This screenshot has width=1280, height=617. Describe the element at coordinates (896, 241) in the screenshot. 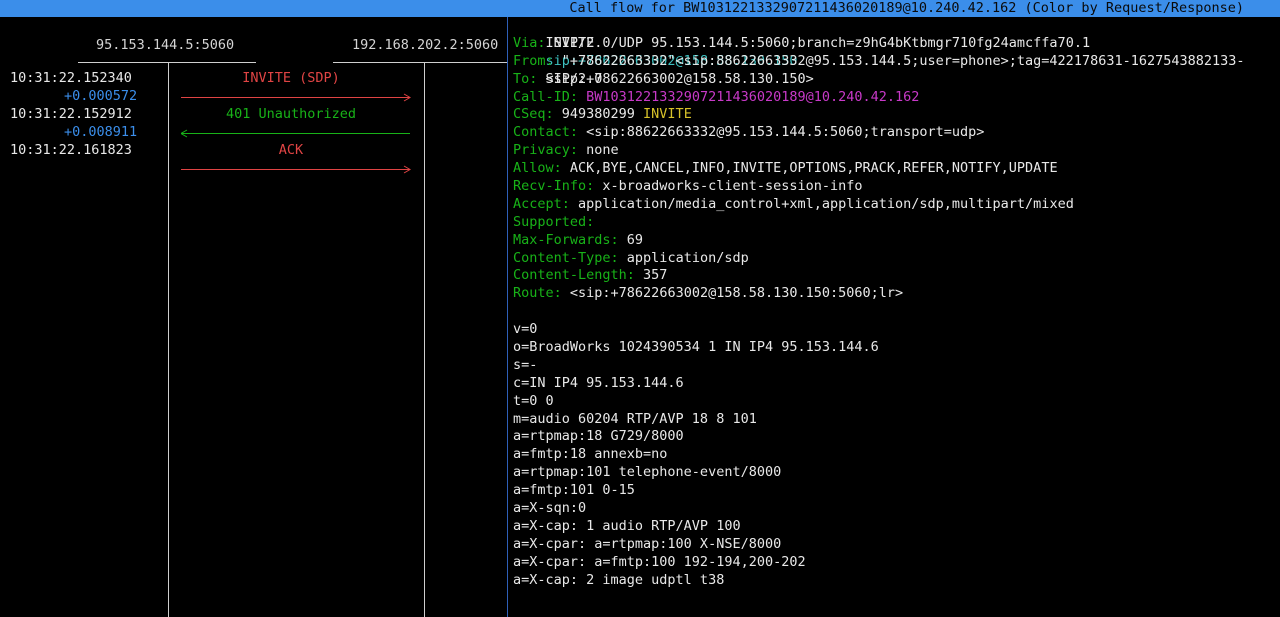

I see `sip-header: Max-Forwards: 69` at that location.